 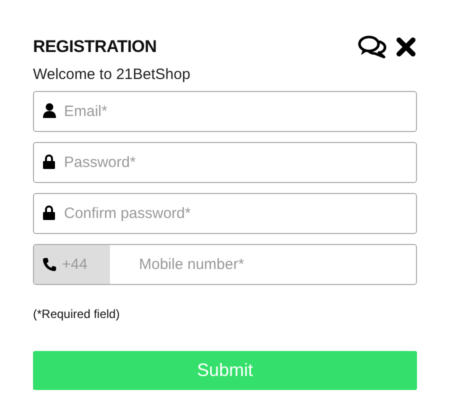 I want to click on submit-button: Submit, so click(x=225, y=370).